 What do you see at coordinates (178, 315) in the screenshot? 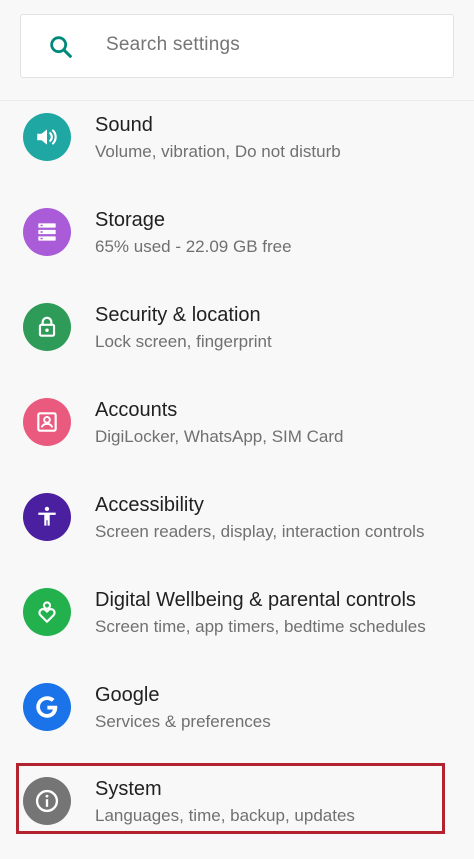
I see `settings-item-title: Security & location` at bounding box center [178, 315].